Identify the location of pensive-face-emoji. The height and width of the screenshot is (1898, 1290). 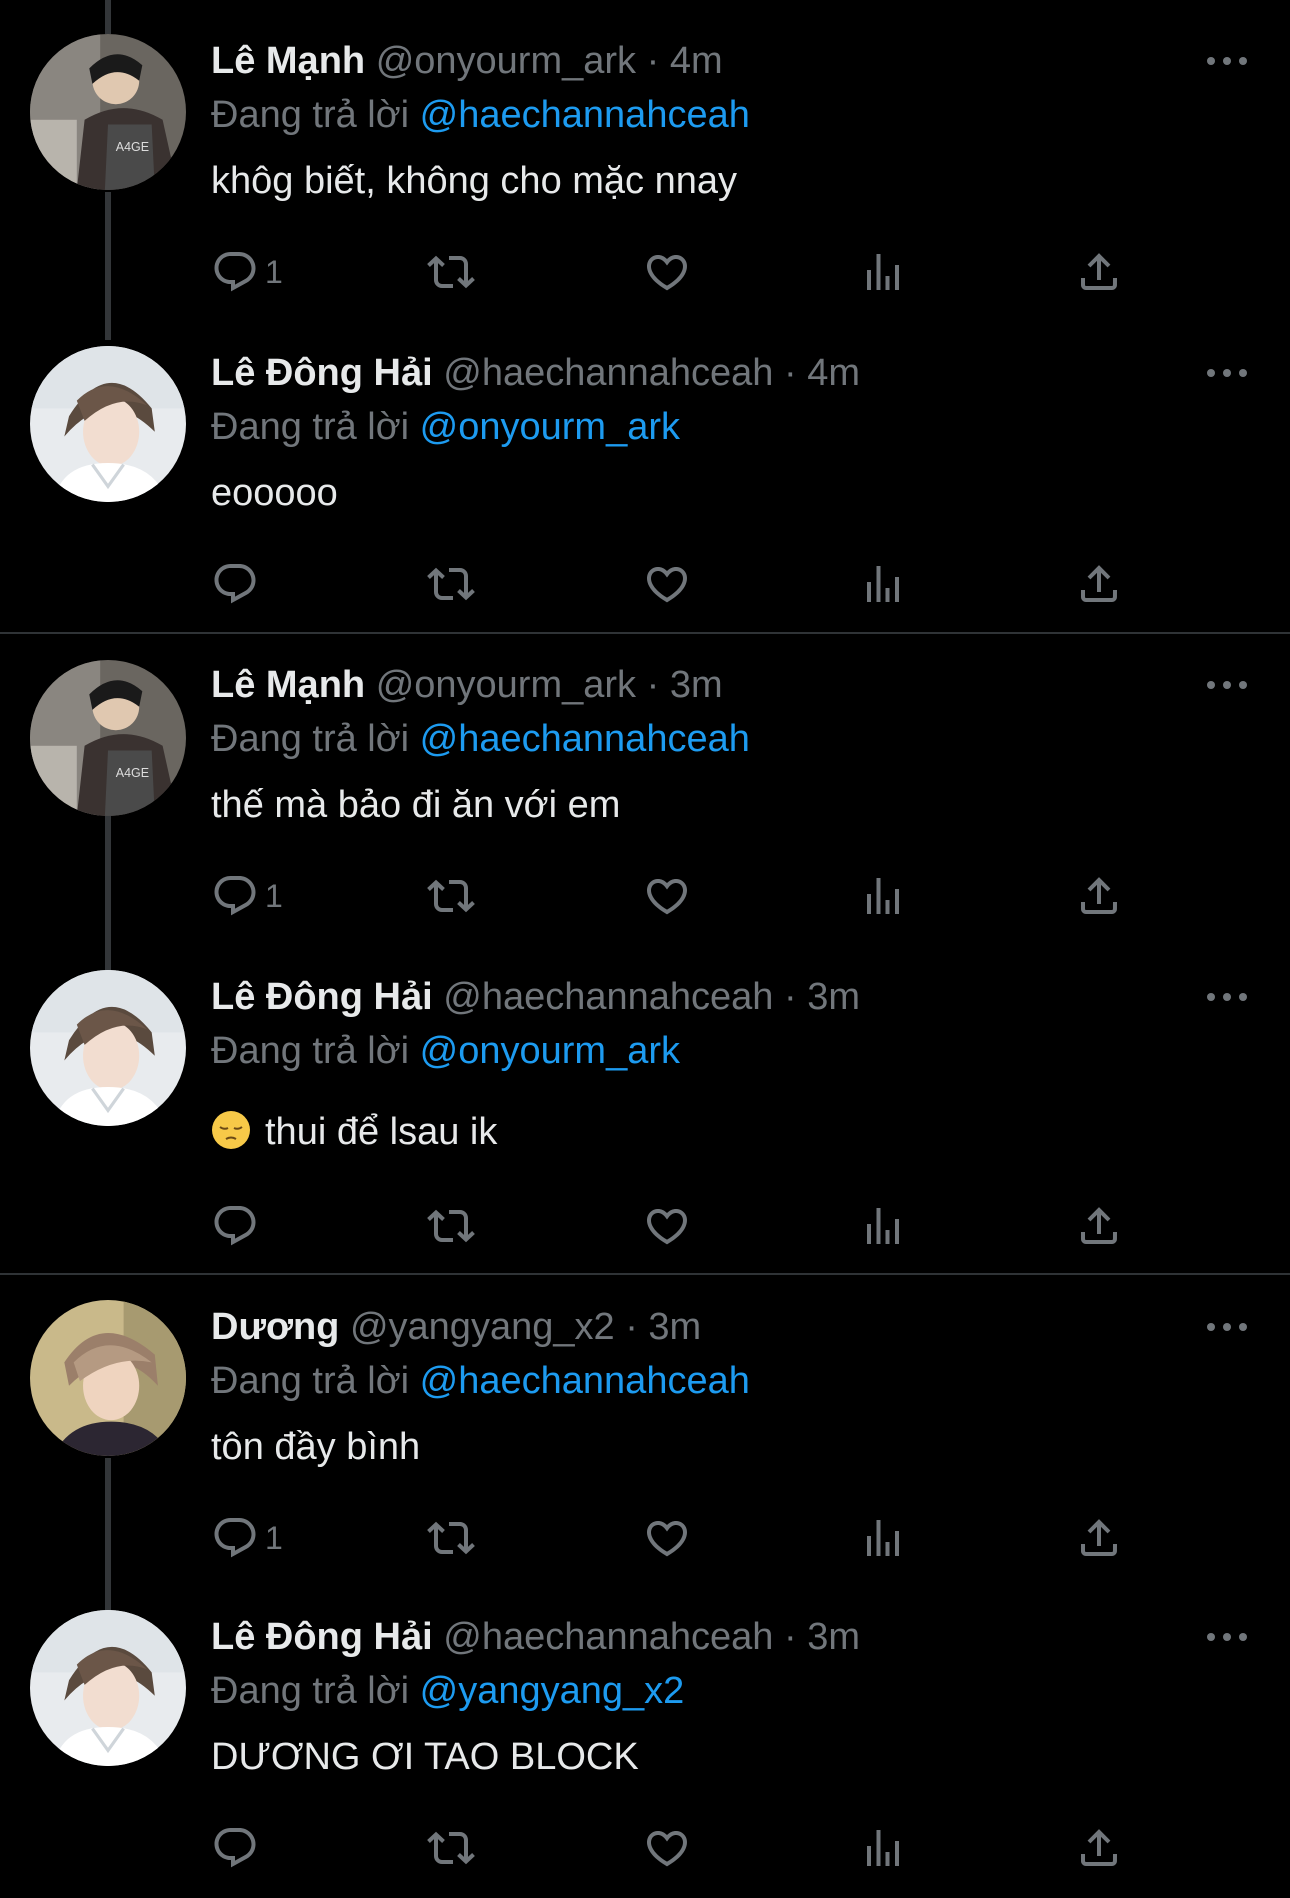
(231, 1130).